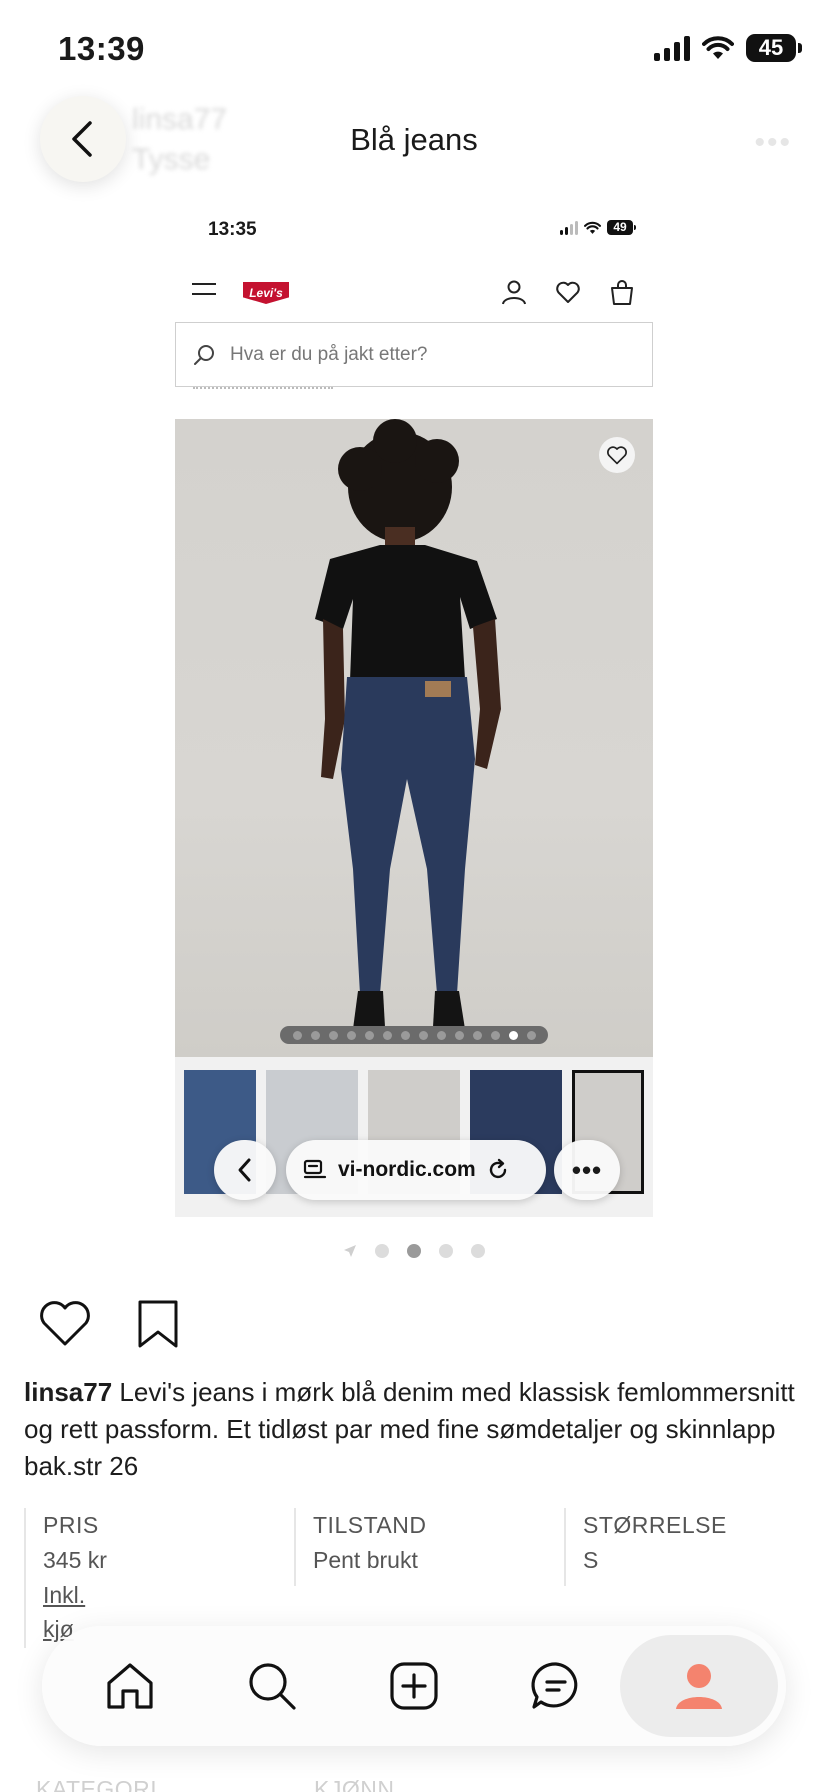  Describe the element at coordinates (771, 47) in the screenshot. I see `battery-level: 45` at that location.